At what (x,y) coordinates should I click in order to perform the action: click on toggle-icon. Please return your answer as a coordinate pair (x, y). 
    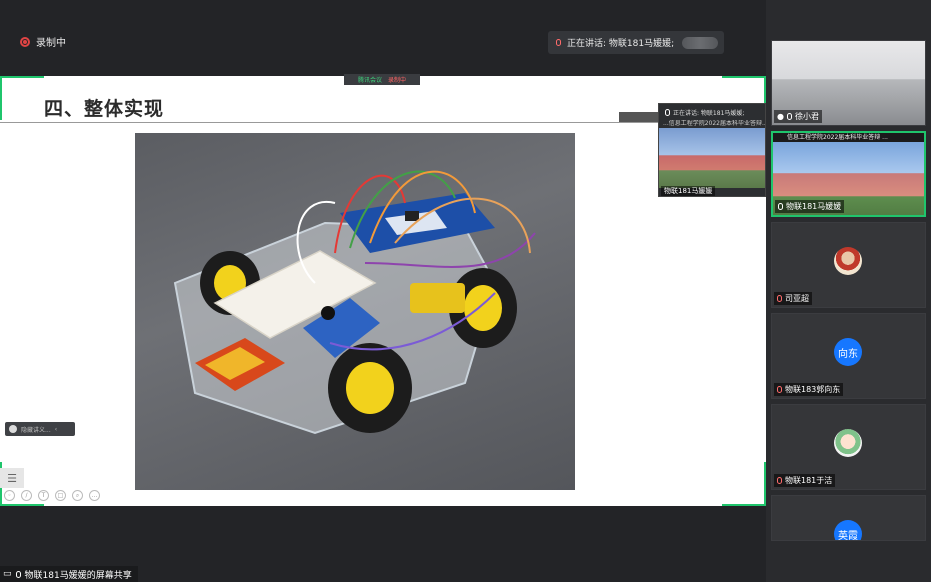
    Looking at the image, I should click on (13, 429).